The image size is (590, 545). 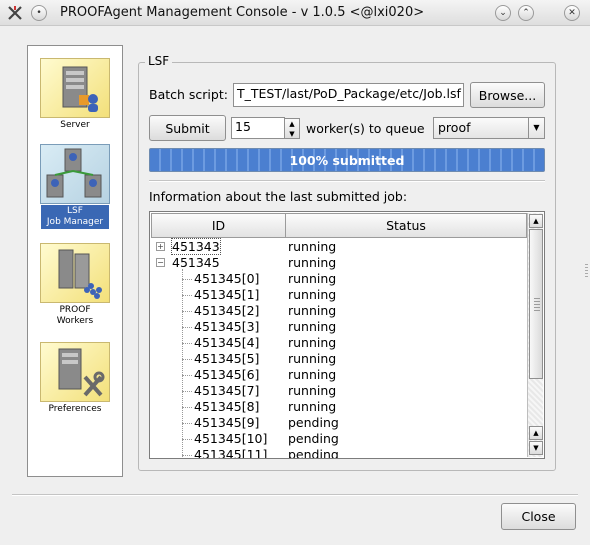 What do you see at coordinates (339, 343) in the screenshot?
I see `table-row: 451345[4] running` at bounding box center [339, 343].